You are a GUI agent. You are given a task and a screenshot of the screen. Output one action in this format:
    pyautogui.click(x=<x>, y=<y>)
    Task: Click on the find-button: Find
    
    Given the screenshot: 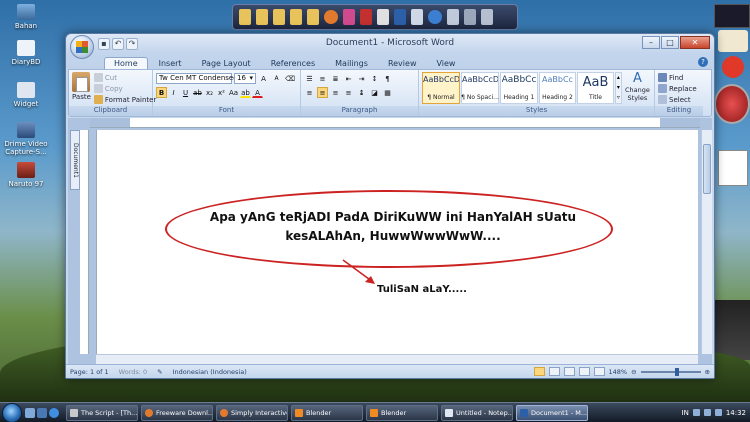 What is the action you would take?
    pyautogui.click(x=679, y=77)
    